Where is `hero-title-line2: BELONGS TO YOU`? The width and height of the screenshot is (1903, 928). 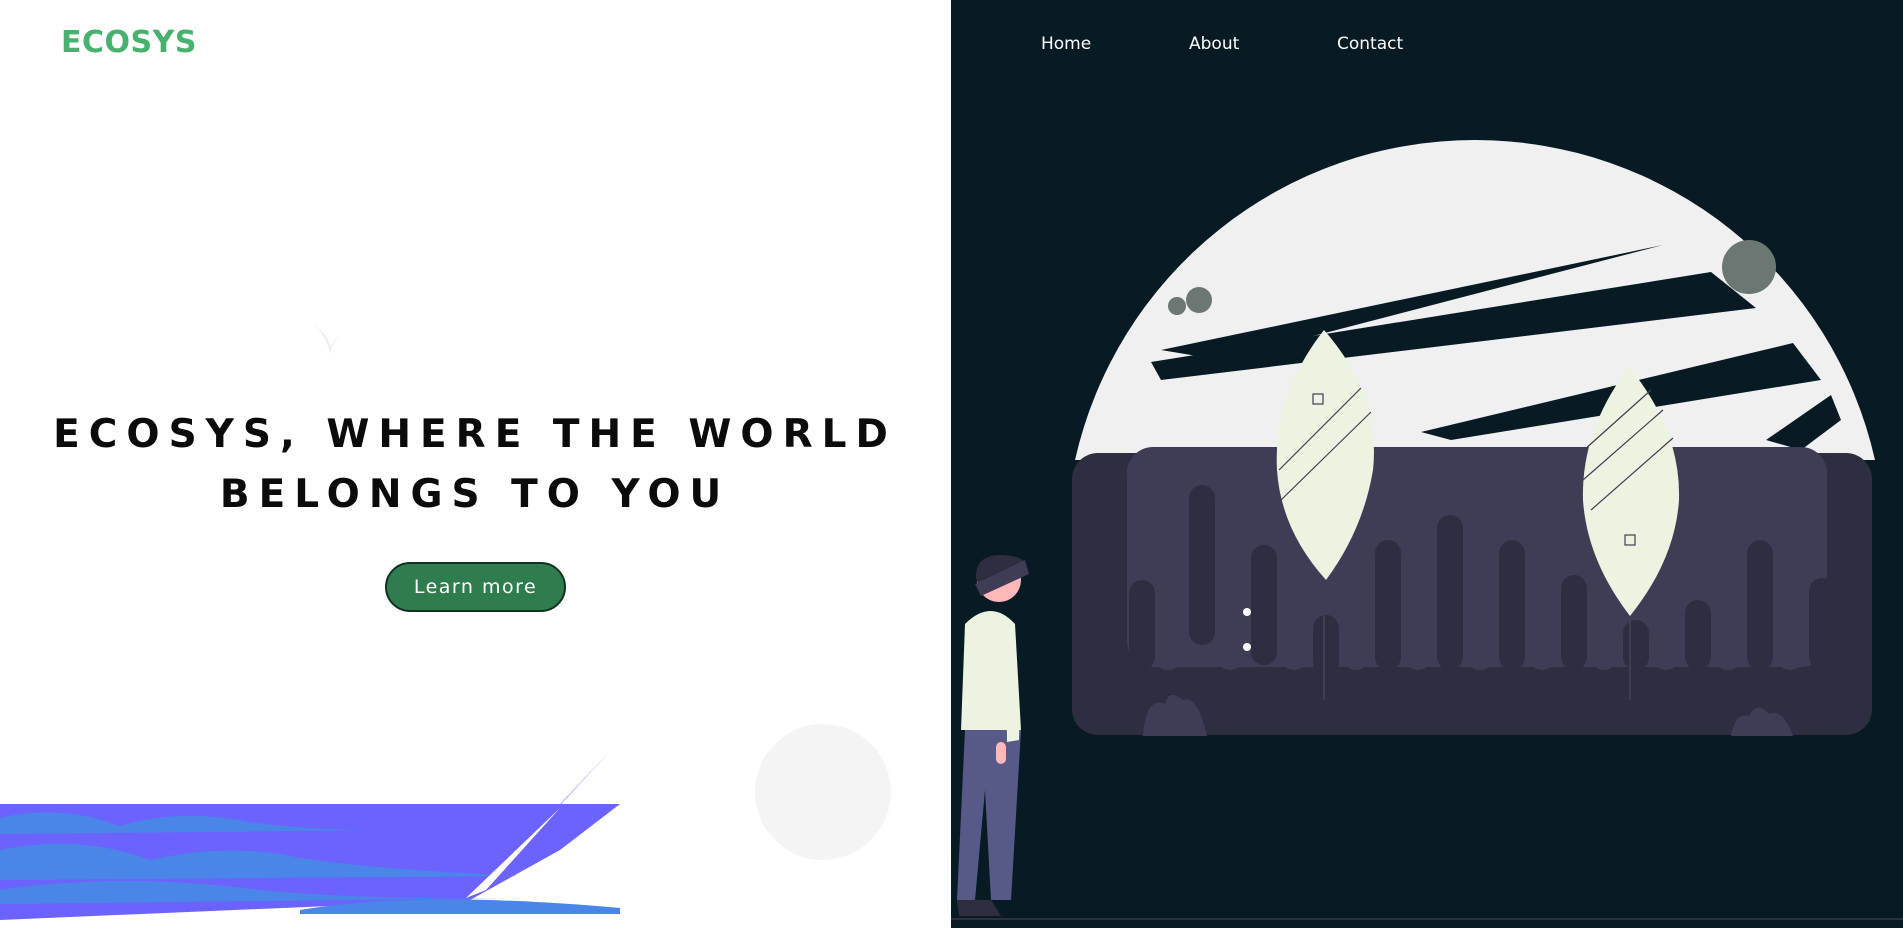 hero-title-line2: BELONGS TO YOU is located at coordinates (475, 494).